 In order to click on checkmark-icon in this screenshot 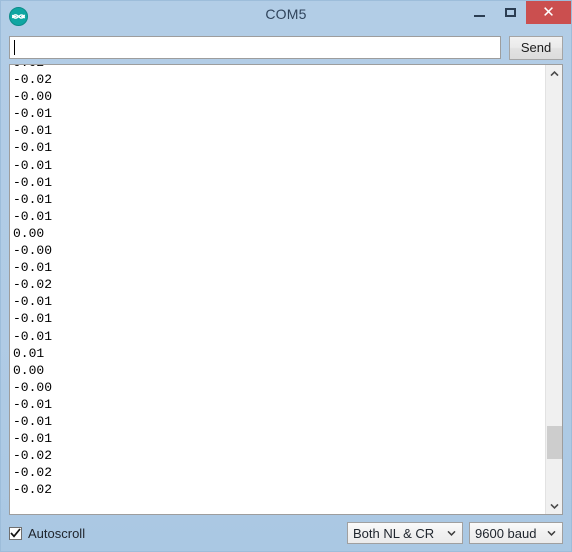, I will do `click(15, 533)`.